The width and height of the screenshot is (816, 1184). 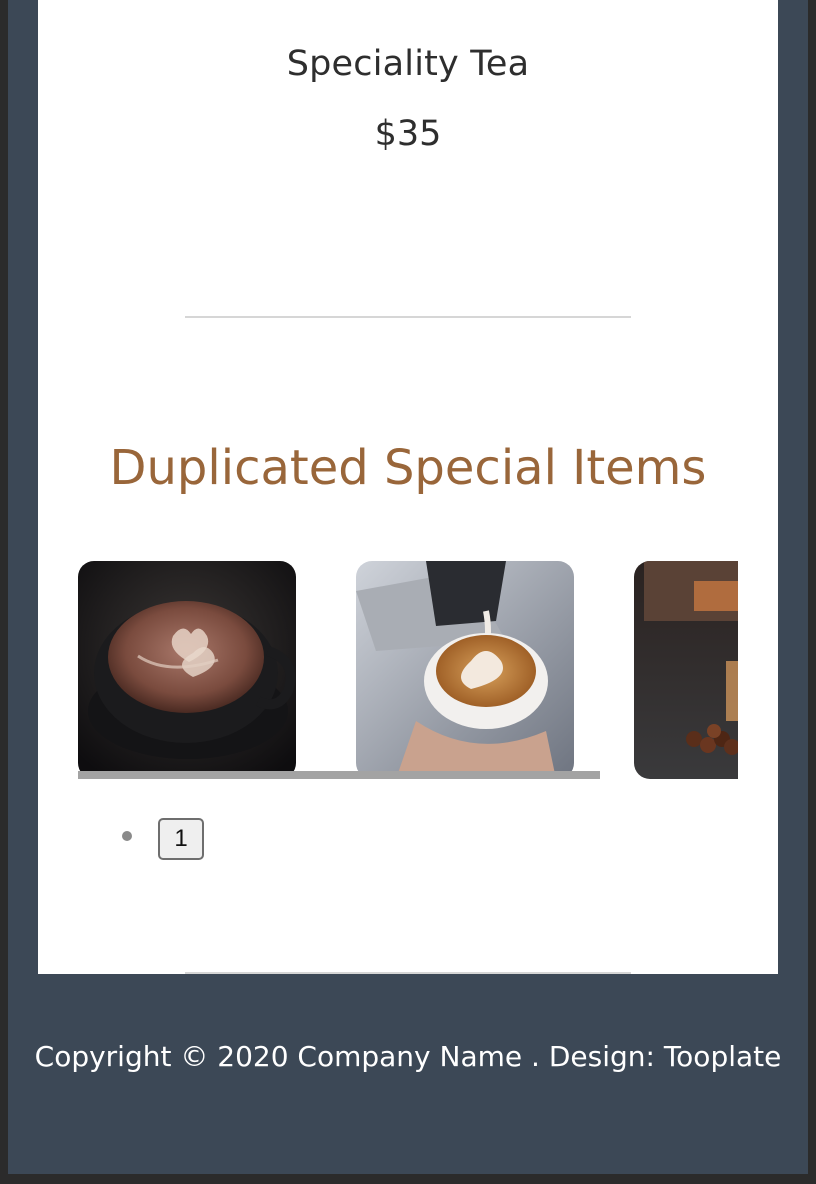 What do you see at coordinates (127, 836) in the screenshot?
I see `pager-bullet` at bounding box center [127, 836].